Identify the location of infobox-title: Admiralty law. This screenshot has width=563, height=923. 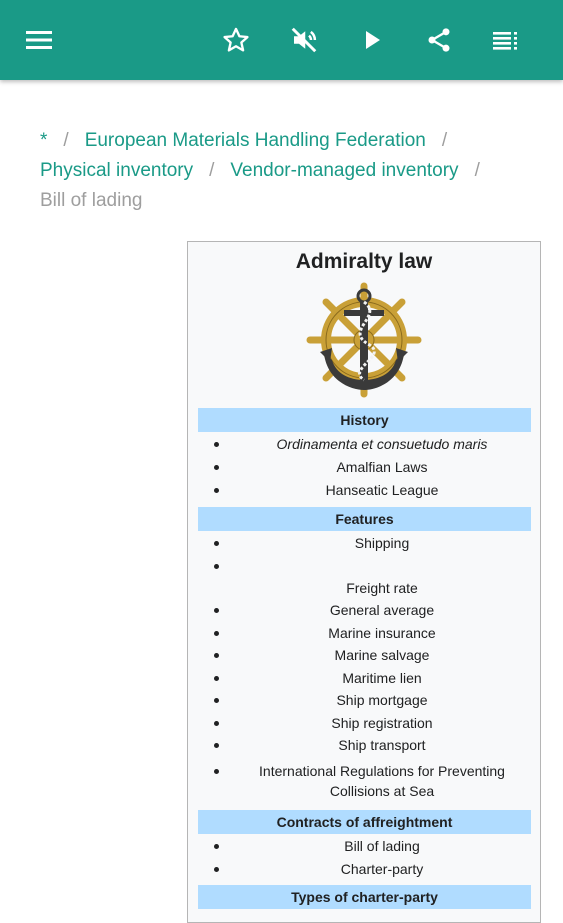
(364, 261).